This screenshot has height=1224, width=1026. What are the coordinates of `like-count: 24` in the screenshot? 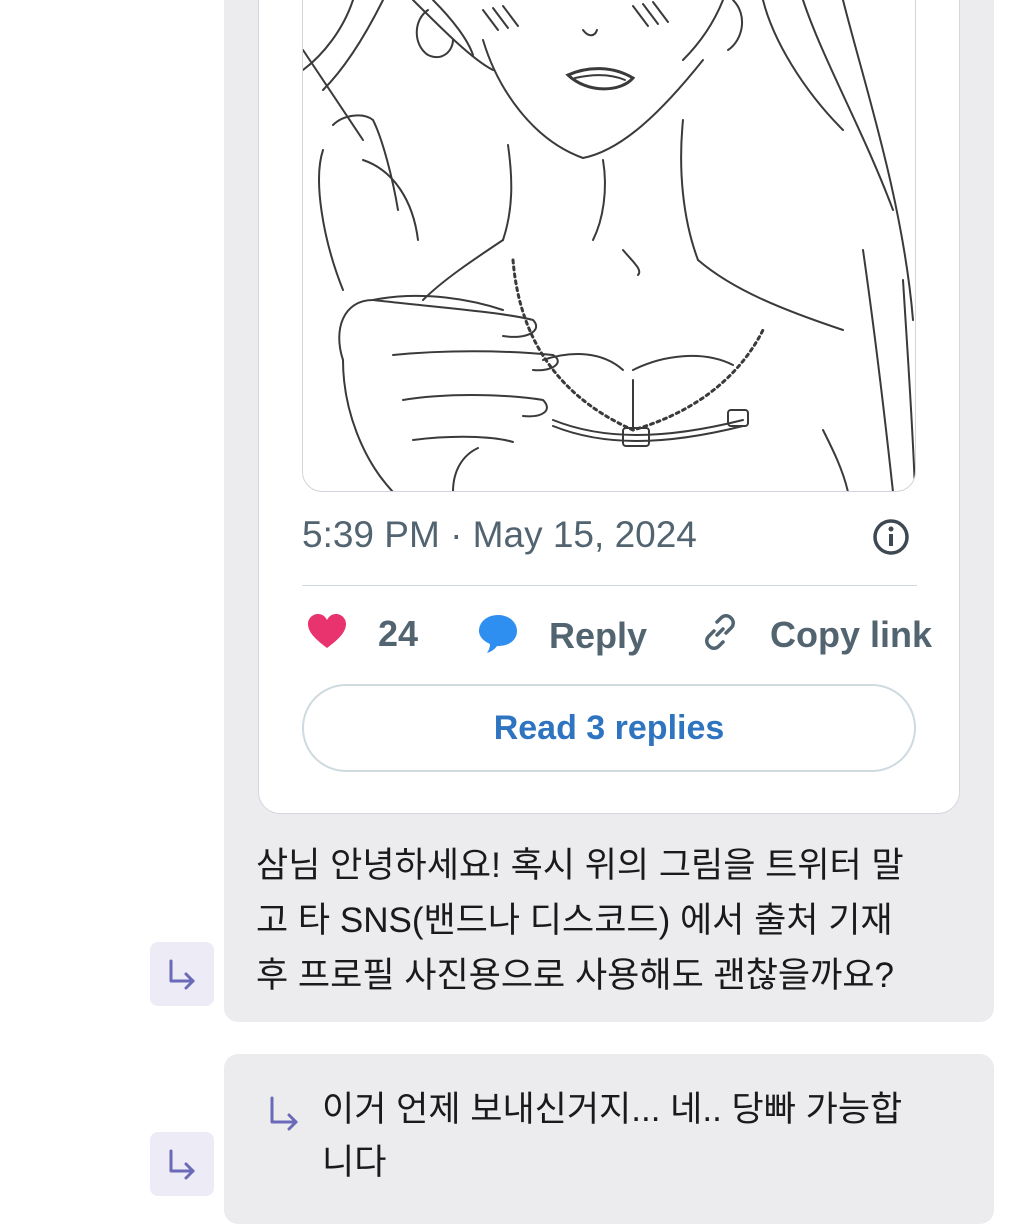 It's located at (398, 633).